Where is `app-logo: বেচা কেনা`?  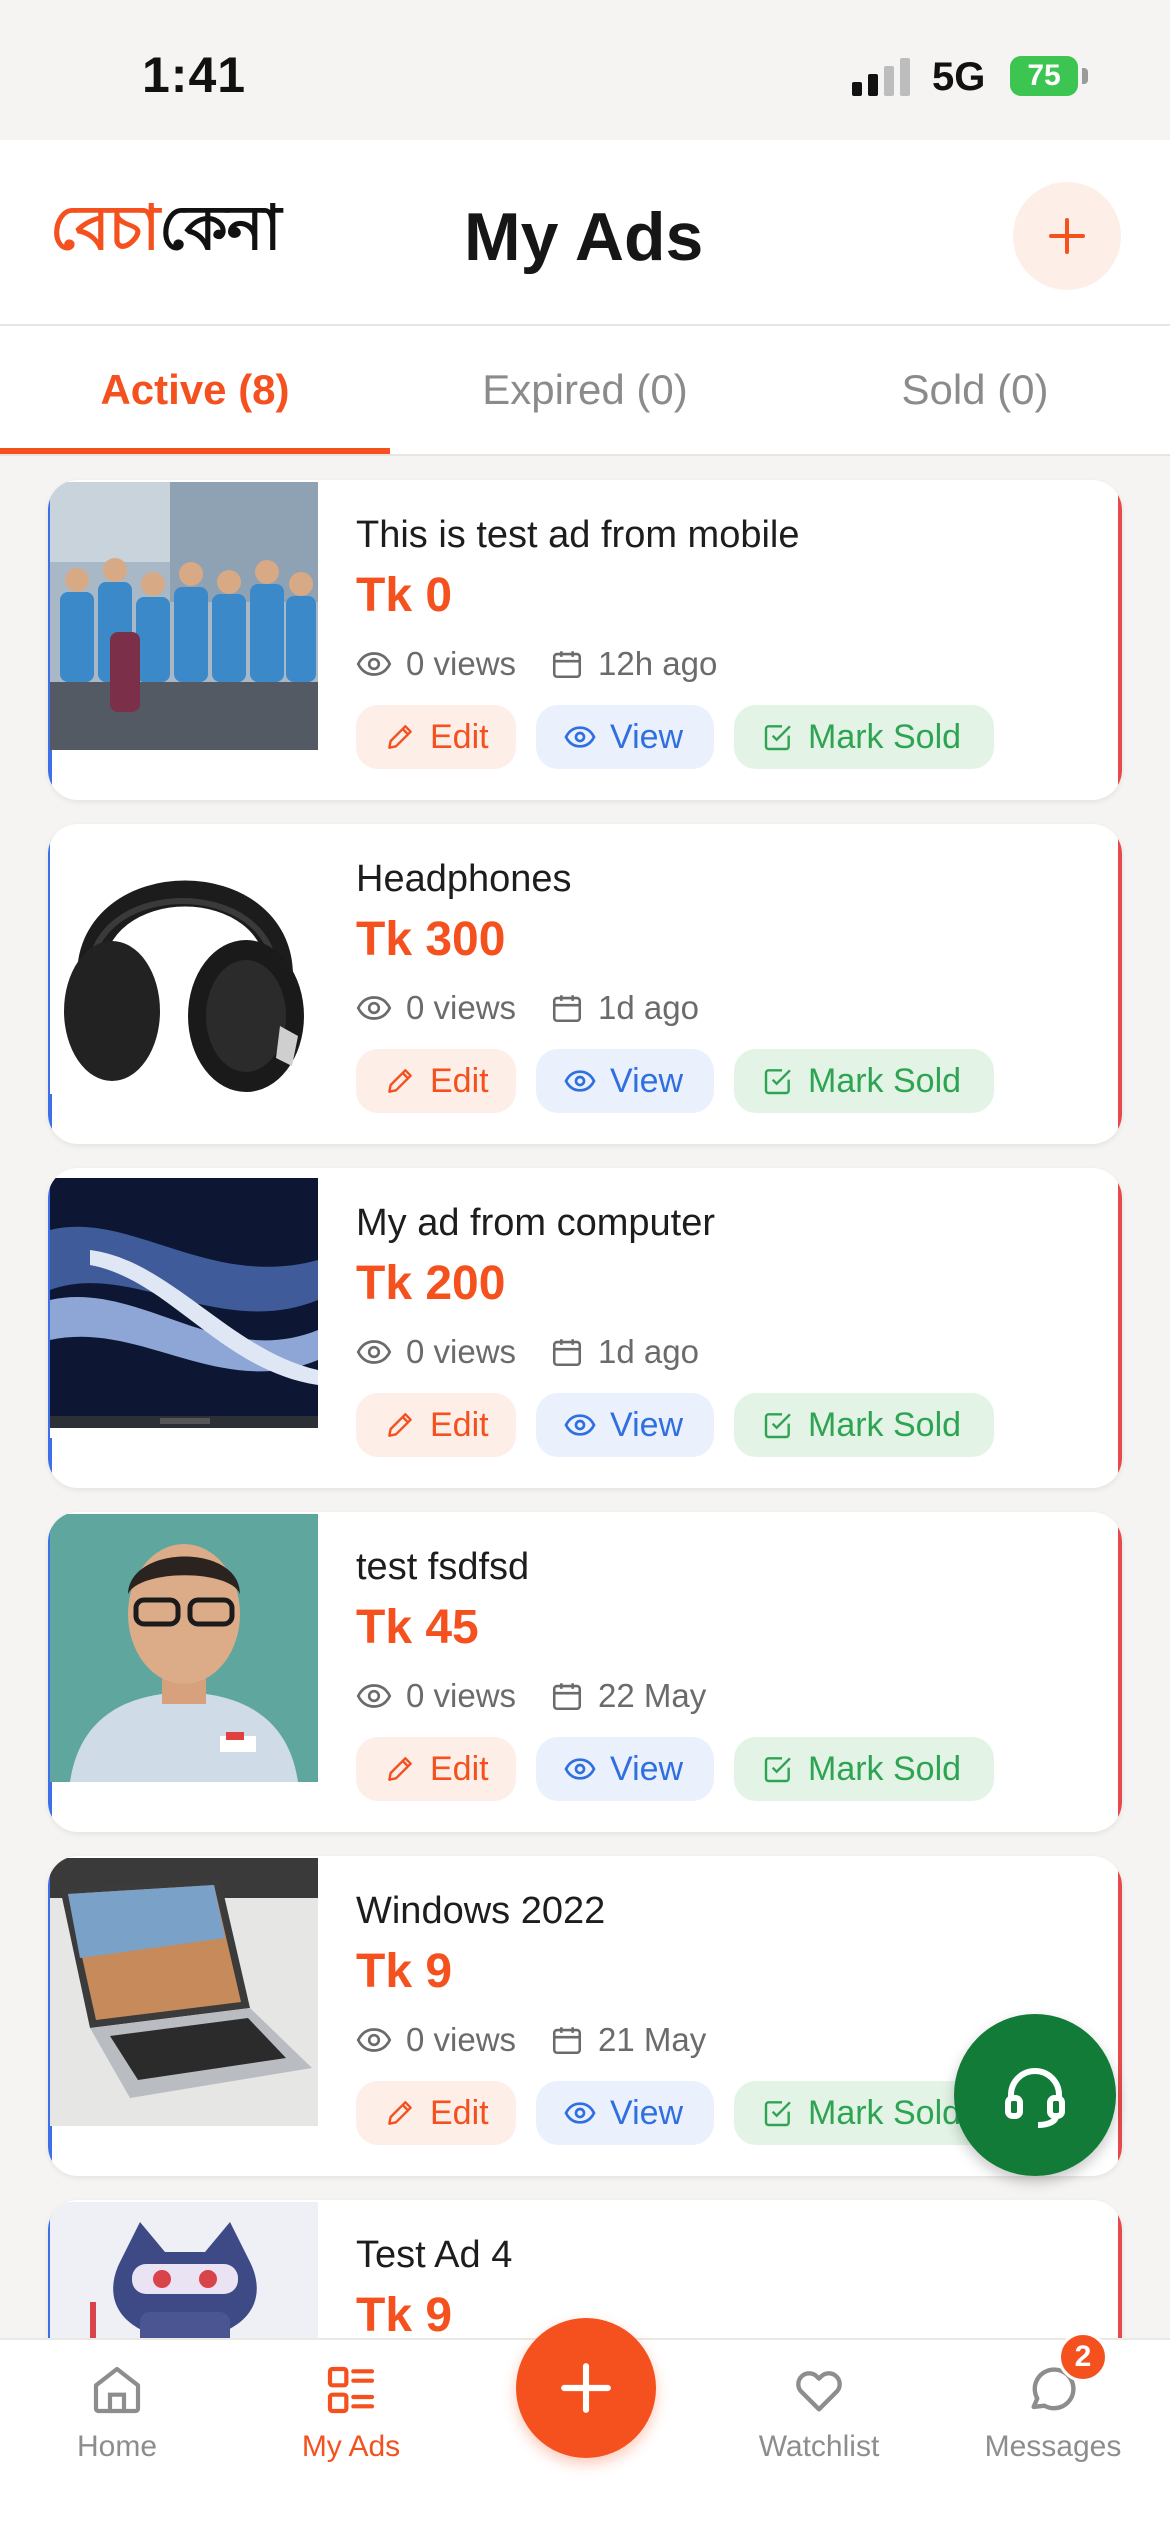
app-logo: বেচা কেনা is located at coordinates (166, 232).